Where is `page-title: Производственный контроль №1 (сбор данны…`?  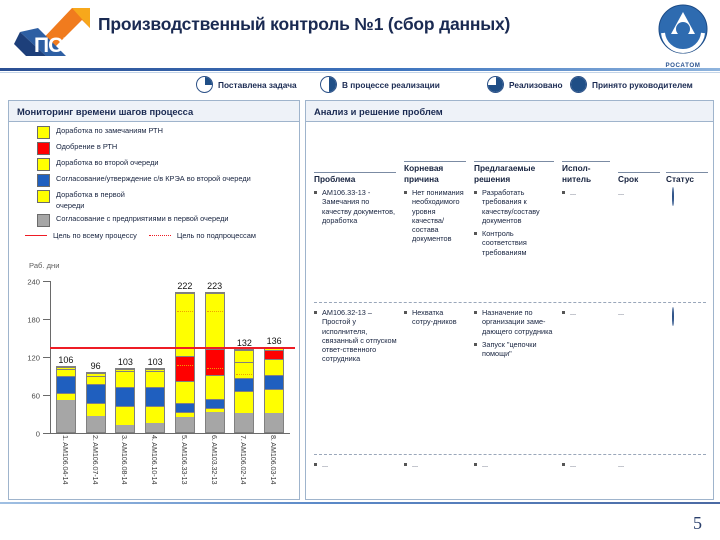 page-title: Производственный контроль №1 (сбор данны… is located at coordinates (304, 24).